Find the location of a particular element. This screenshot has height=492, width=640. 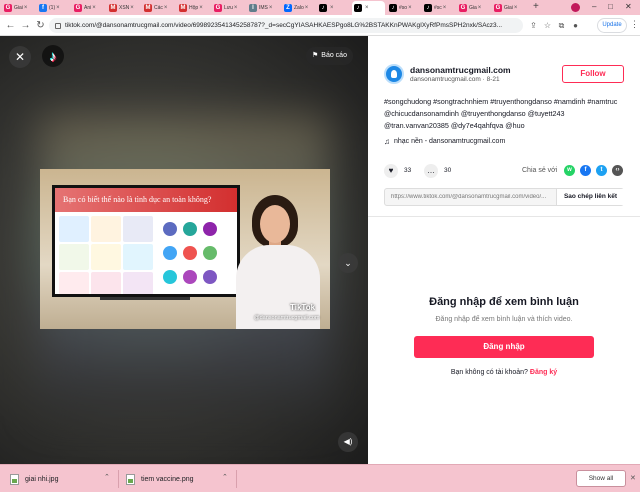

tab-label: Lưu is located at coordinates (228, 8).